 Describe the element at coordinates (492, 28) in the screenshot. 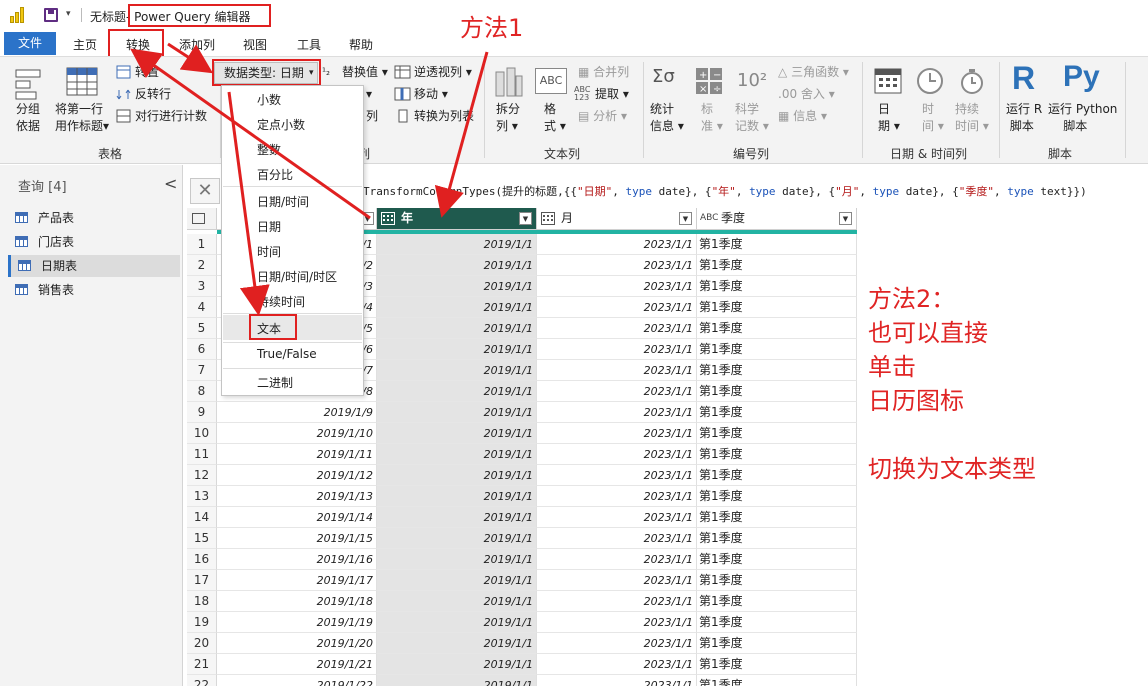

I see `annotation-method1: 方法1` at that location.